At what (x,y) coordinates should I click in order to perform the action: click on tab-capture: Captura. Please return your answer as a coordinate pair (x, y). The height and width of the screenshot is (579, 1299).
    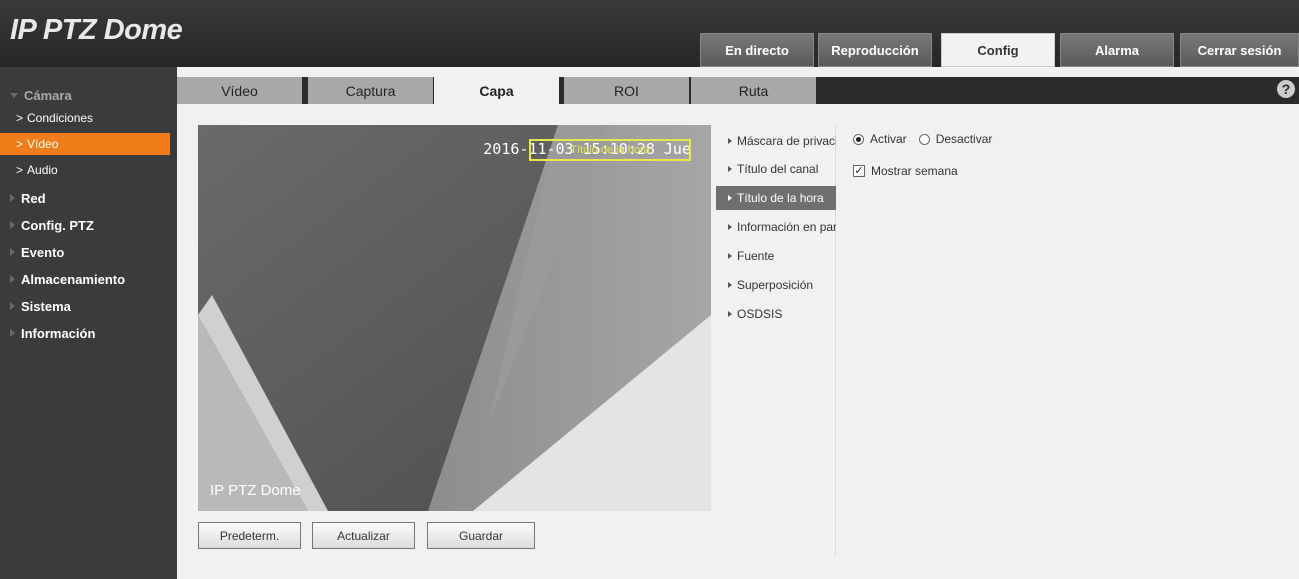
    Looking at the image, I should click on (370, 90).